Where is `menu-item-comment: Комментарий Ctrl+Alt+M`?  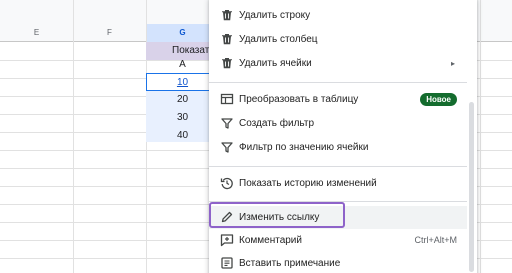 menu-item-comment: Комментарий Ctrl+Alt+M is located at coordinates (338, 240).